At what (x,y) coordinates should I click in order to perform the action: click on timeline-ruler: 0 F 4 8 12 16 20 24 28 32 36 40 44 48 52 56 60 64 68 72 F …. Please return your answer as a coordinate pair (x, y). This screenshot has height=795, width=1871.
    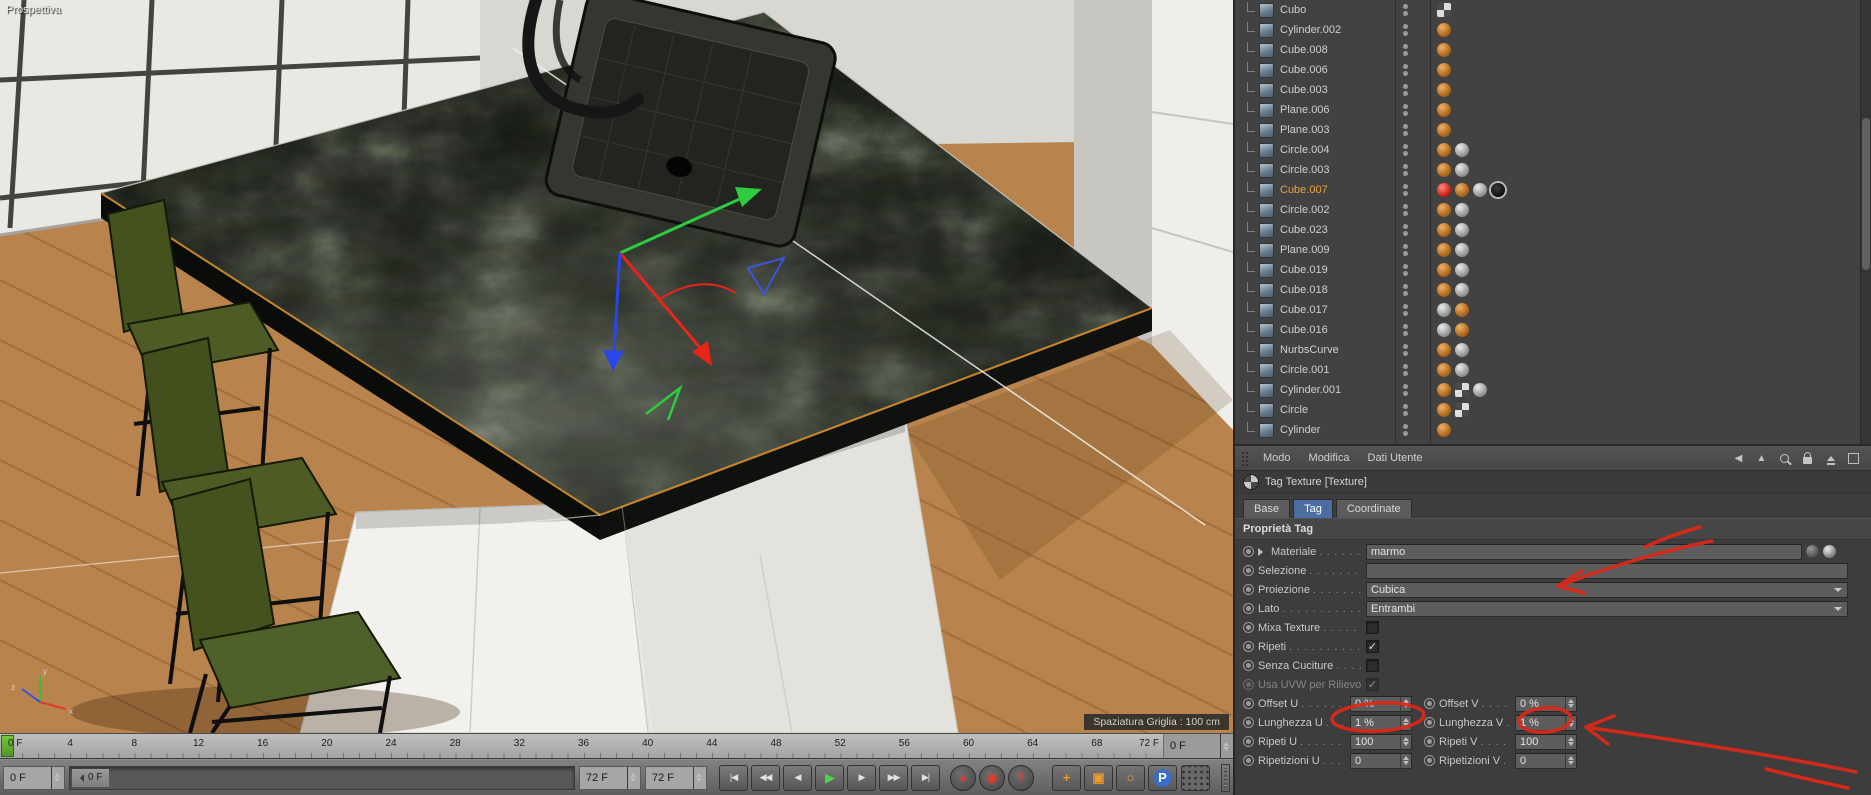
    Looking at the image, I should click on (616, 746).